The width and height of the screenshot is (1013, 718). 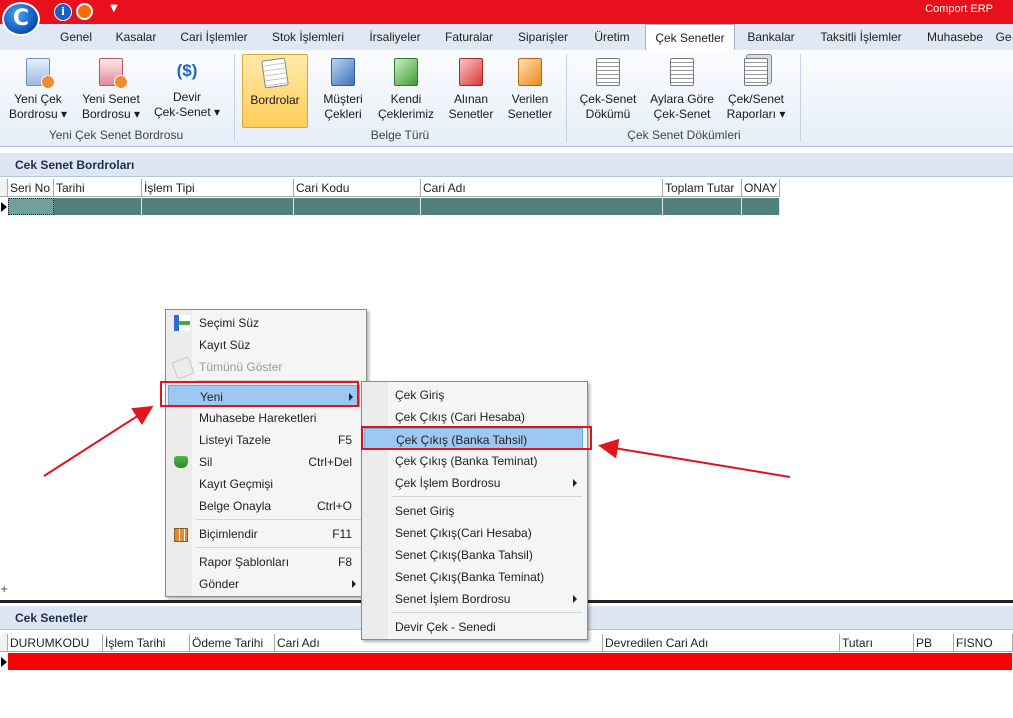 I want to click on app-logo: C, so click(x=21, y=19).